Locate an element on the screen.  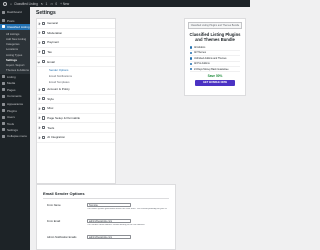
site-name-link: ⌂ Classified Listing is located at coordinates (24, 4).